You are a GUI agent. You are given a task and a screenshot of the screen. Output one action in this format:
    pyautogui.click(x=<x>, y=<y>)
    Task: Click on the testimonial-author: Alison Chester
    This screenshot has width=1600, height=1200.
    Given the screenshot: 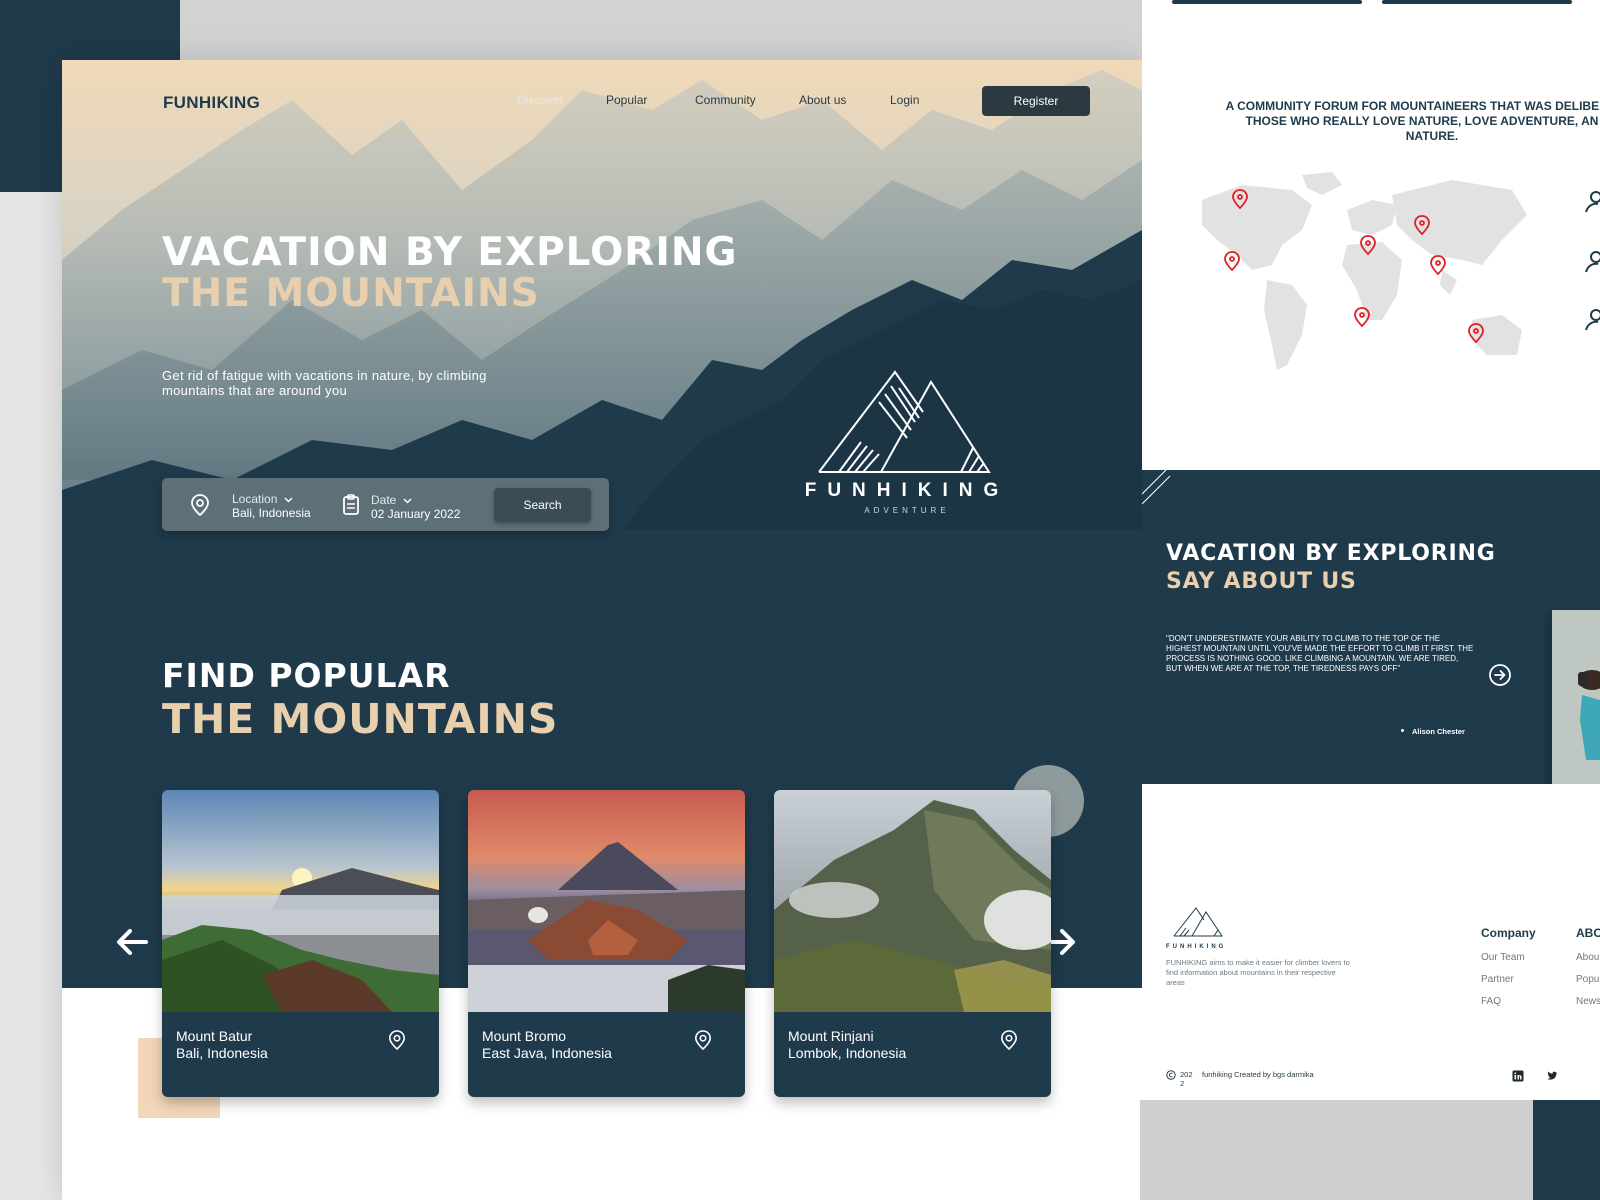 What is the action you would take?
    pyautogui.click(x=1438, y=731)
    